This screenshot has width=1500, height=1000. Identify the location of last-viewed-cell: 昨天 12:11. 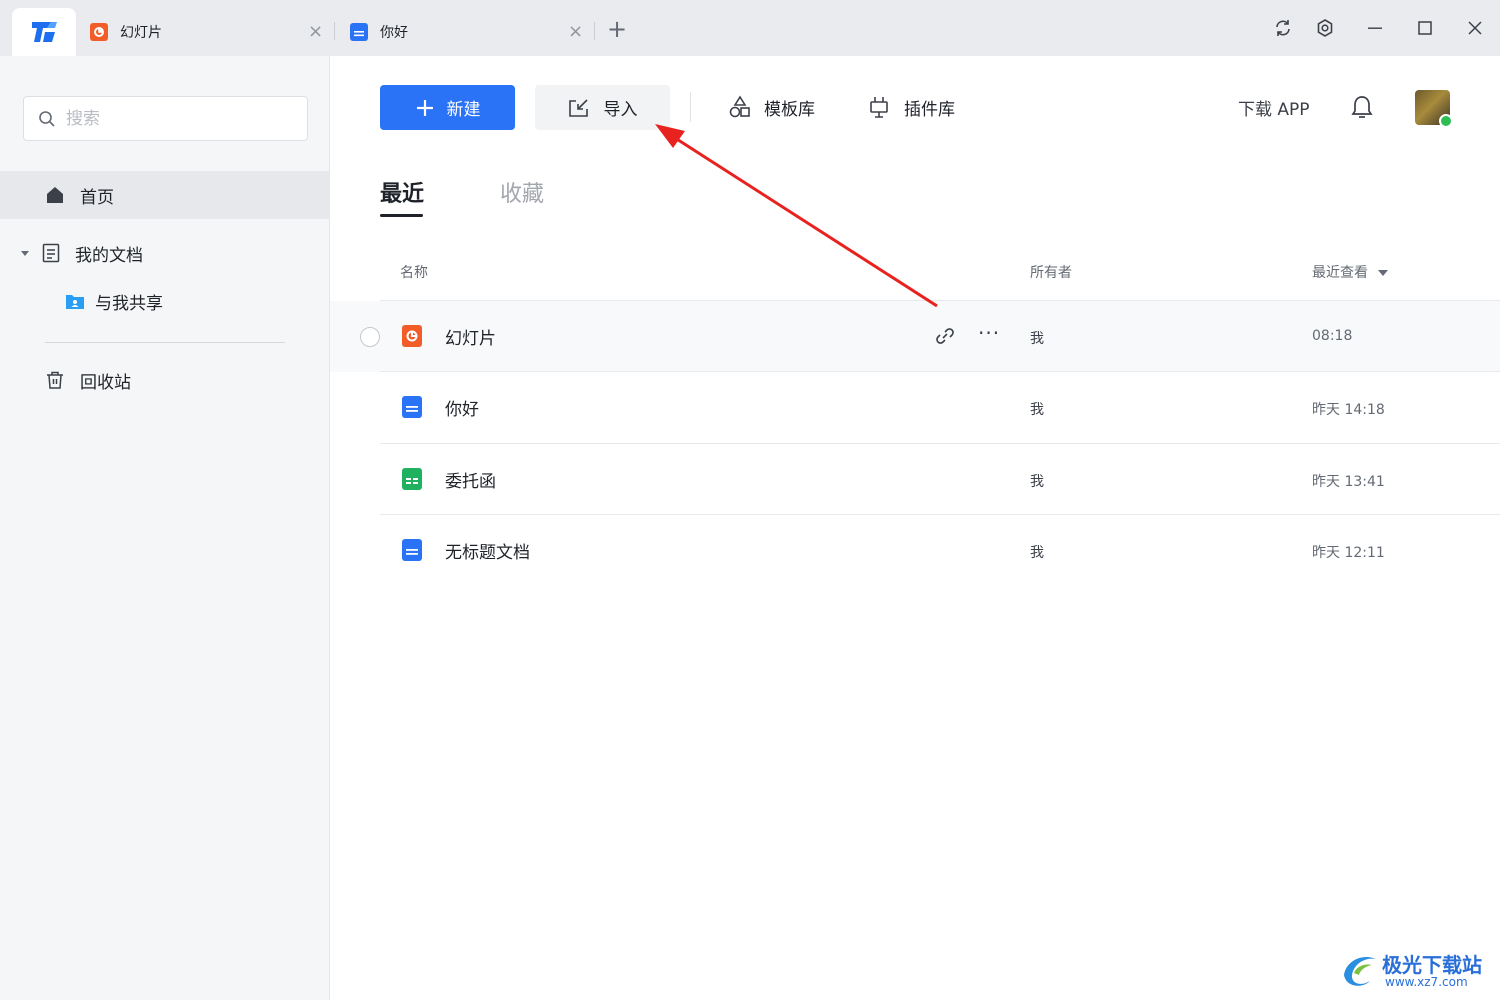
(1348, 553).